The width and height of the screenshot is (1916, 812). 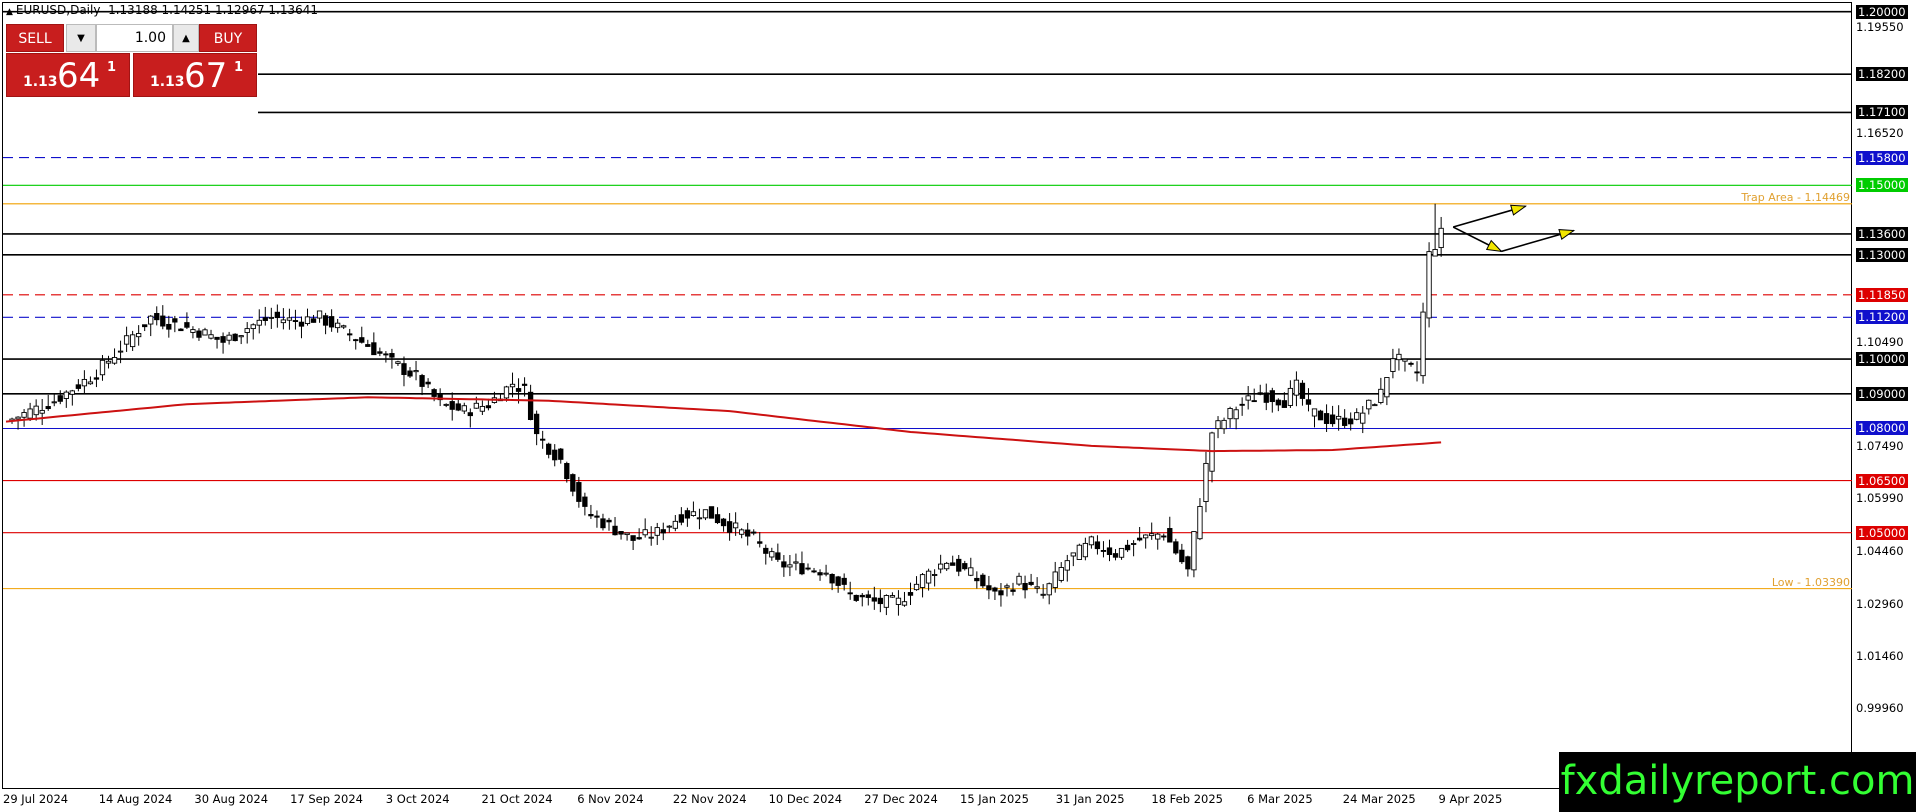 I want to click on date-tick-label: 17 Sep 2024, so click(x=326, y=799).